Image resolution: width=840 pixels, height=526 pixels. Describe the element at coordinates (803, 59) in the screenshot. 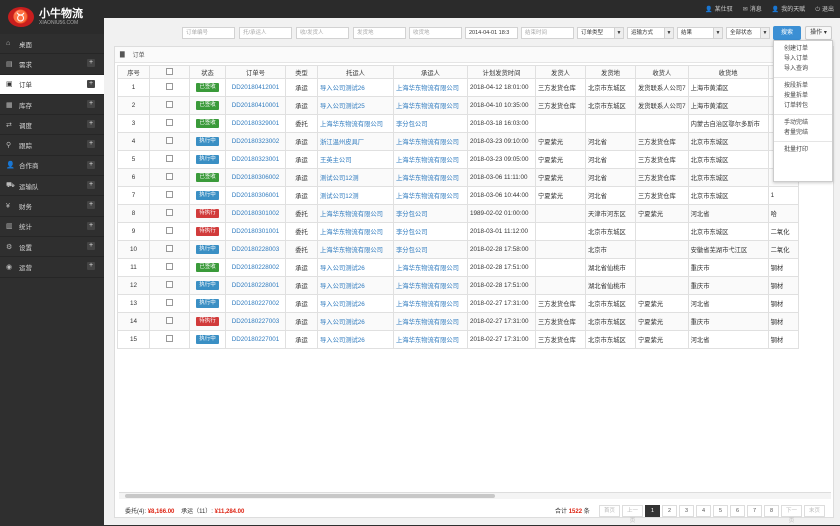

I see `dropdown-item: 导入订单` at that location.